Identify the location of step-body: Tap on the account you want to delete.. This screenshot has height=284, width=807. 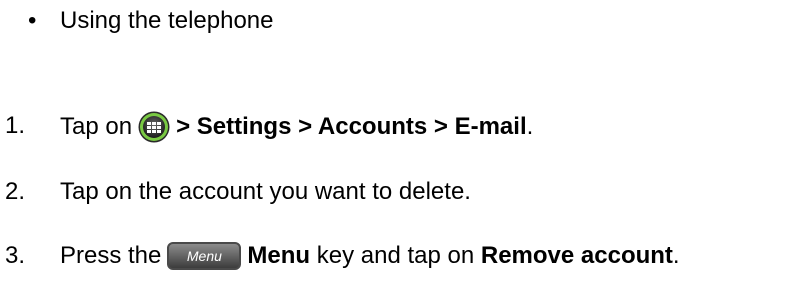
(265, 192).